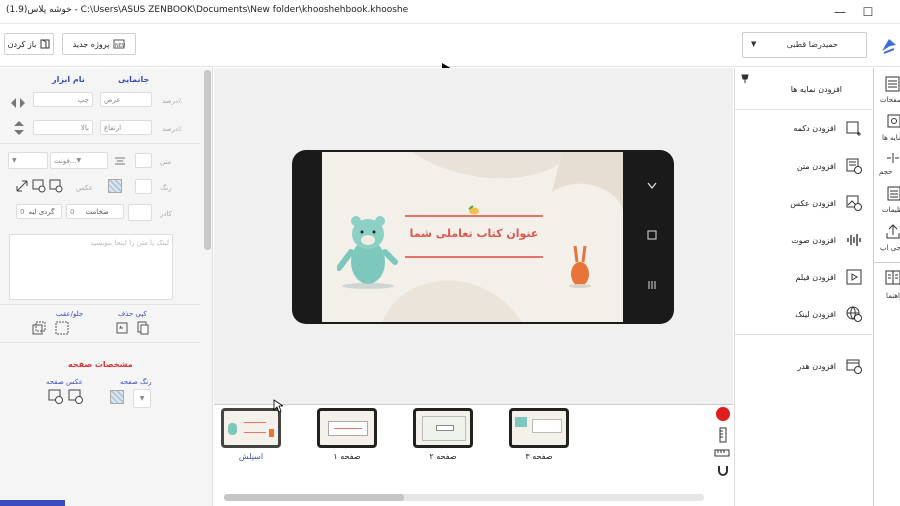  I want to click on page-image-add-icon, so click(56, 397).